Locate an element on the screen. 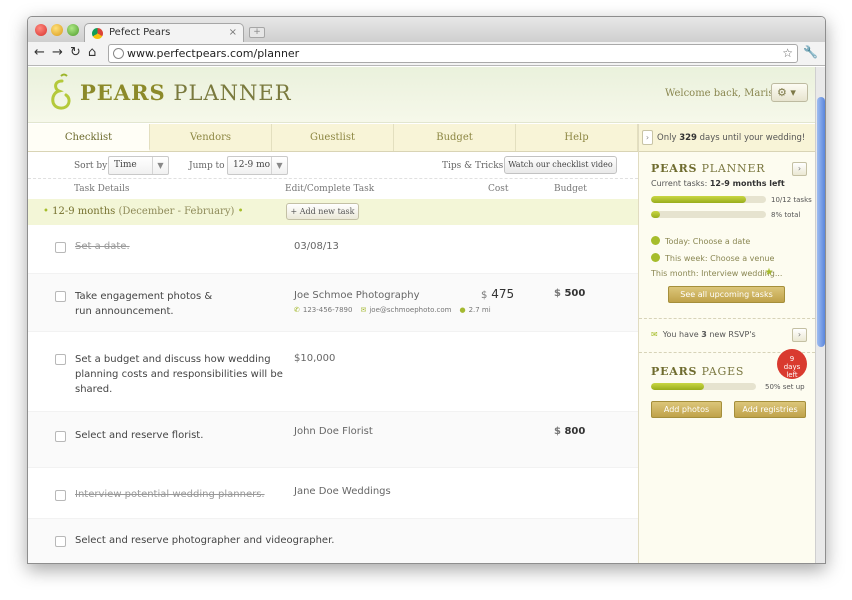 The height and width of the screenshot is (600, 852). col-cost: Cost is located at coordinates (498, 189).